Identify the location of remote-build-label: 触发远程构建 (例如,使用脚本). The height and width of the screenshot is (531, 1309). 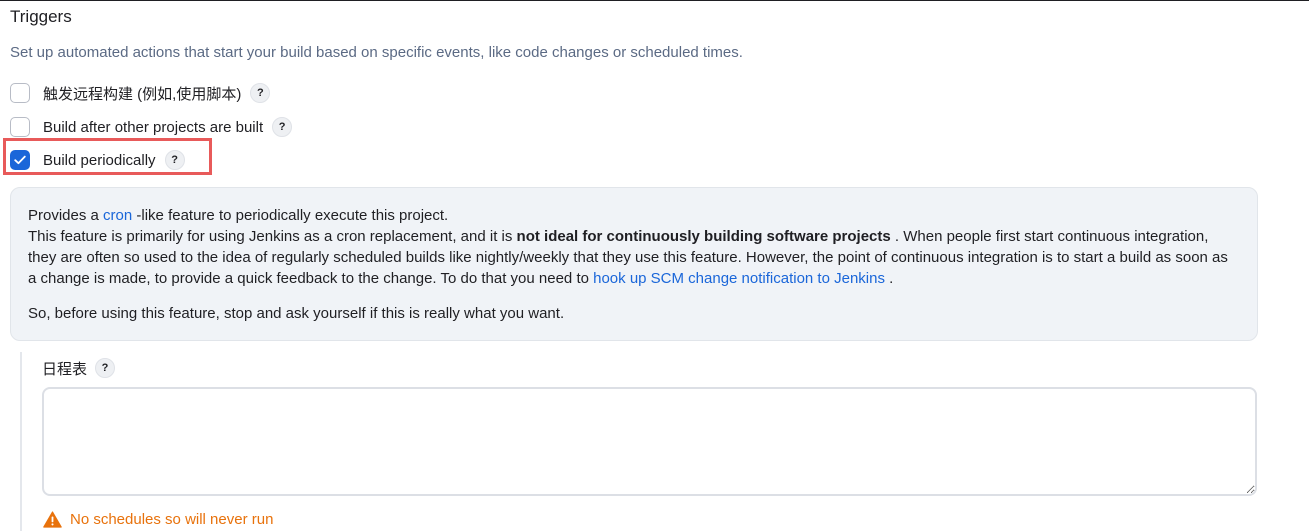
(142, 93).